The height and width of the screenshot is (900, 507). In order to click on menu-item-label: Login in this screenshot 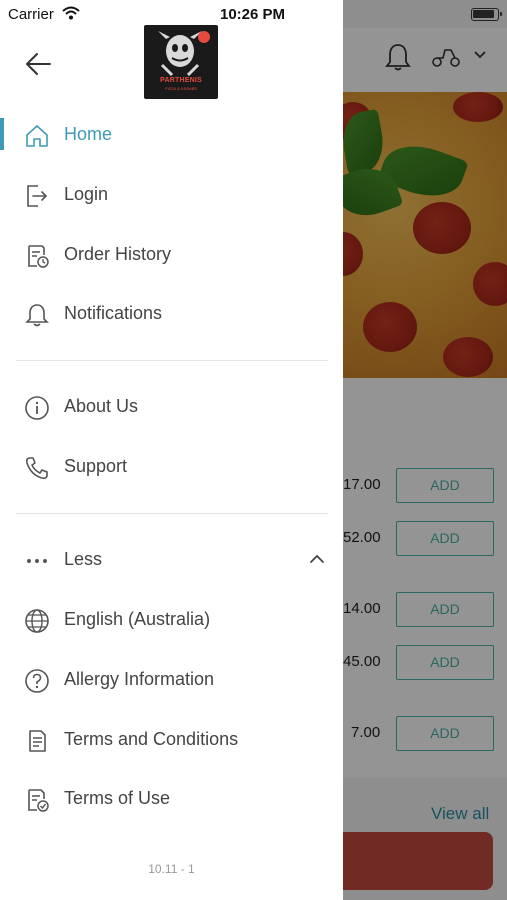, I will do `click(86, 194)`.